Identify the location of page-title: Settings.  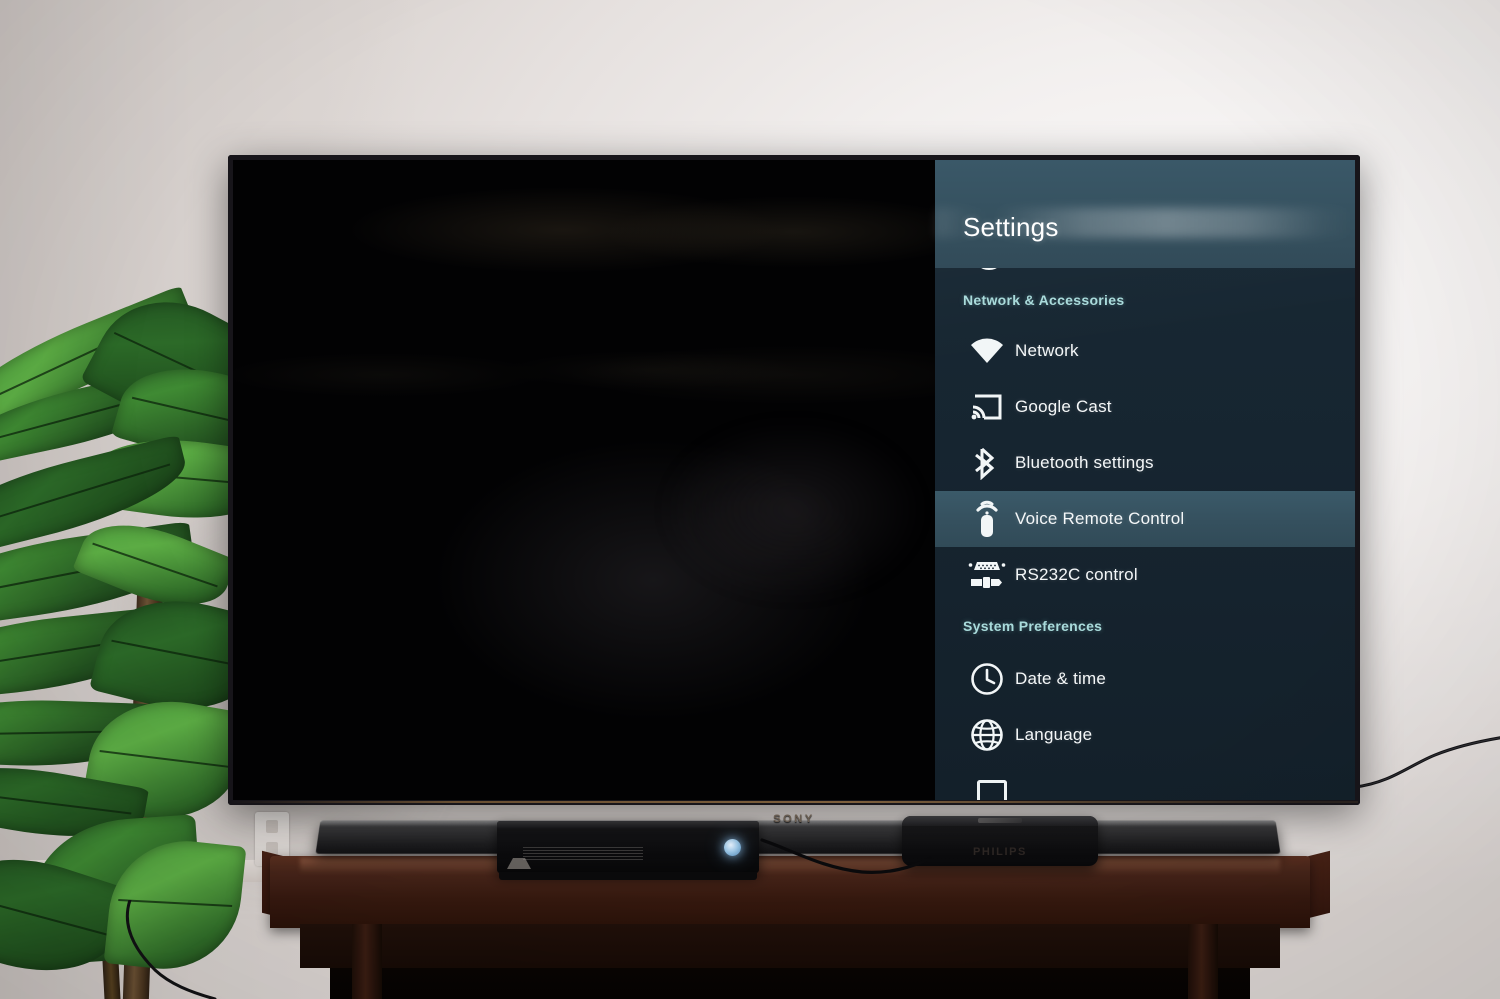
(1011, 227).